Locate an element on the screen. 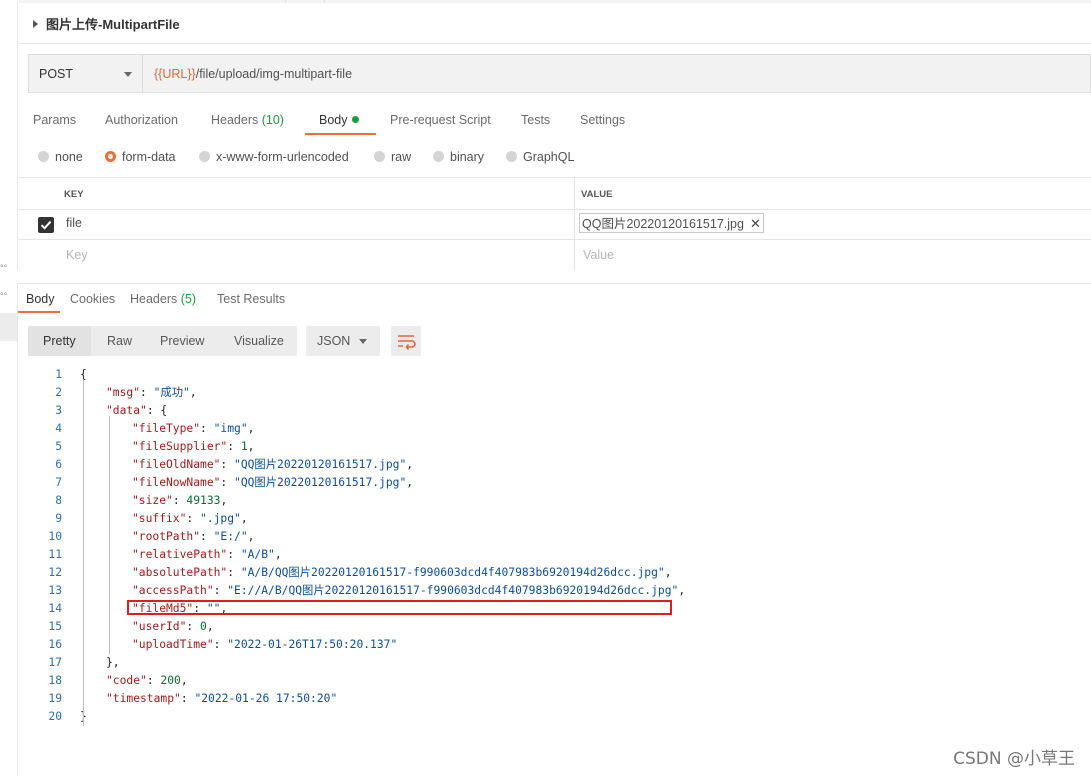 Image resolution: width=1091 pixels, height=776 pixels. response-headers-count: (5) is located at coordinates (188, 299).